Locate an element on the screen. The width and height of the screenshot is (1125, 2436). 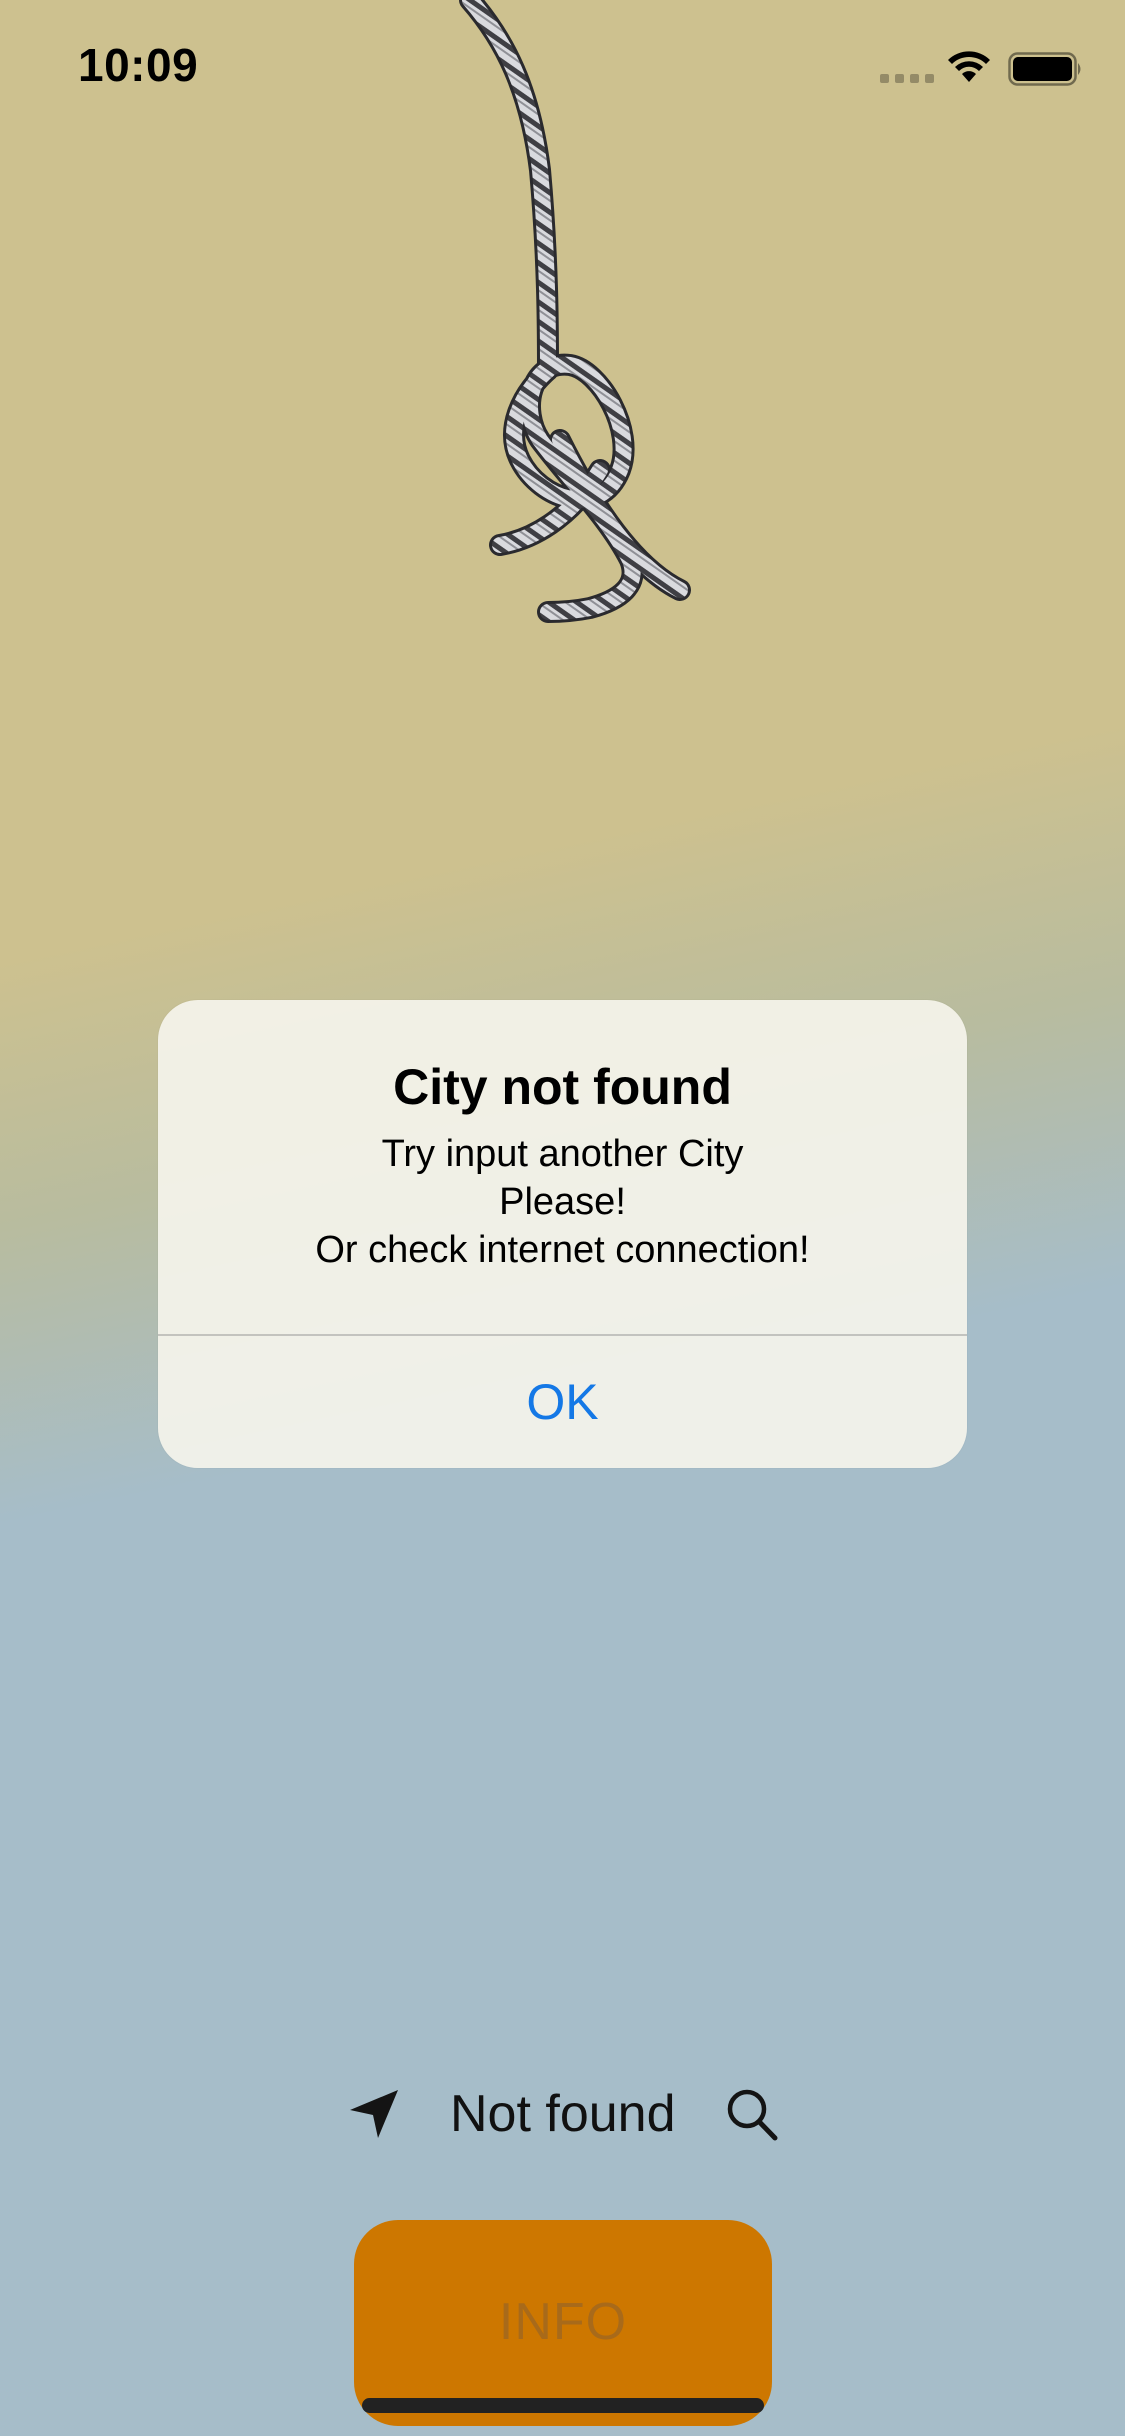
alert-message-line: Please! is located at coordinates (562, 1202).